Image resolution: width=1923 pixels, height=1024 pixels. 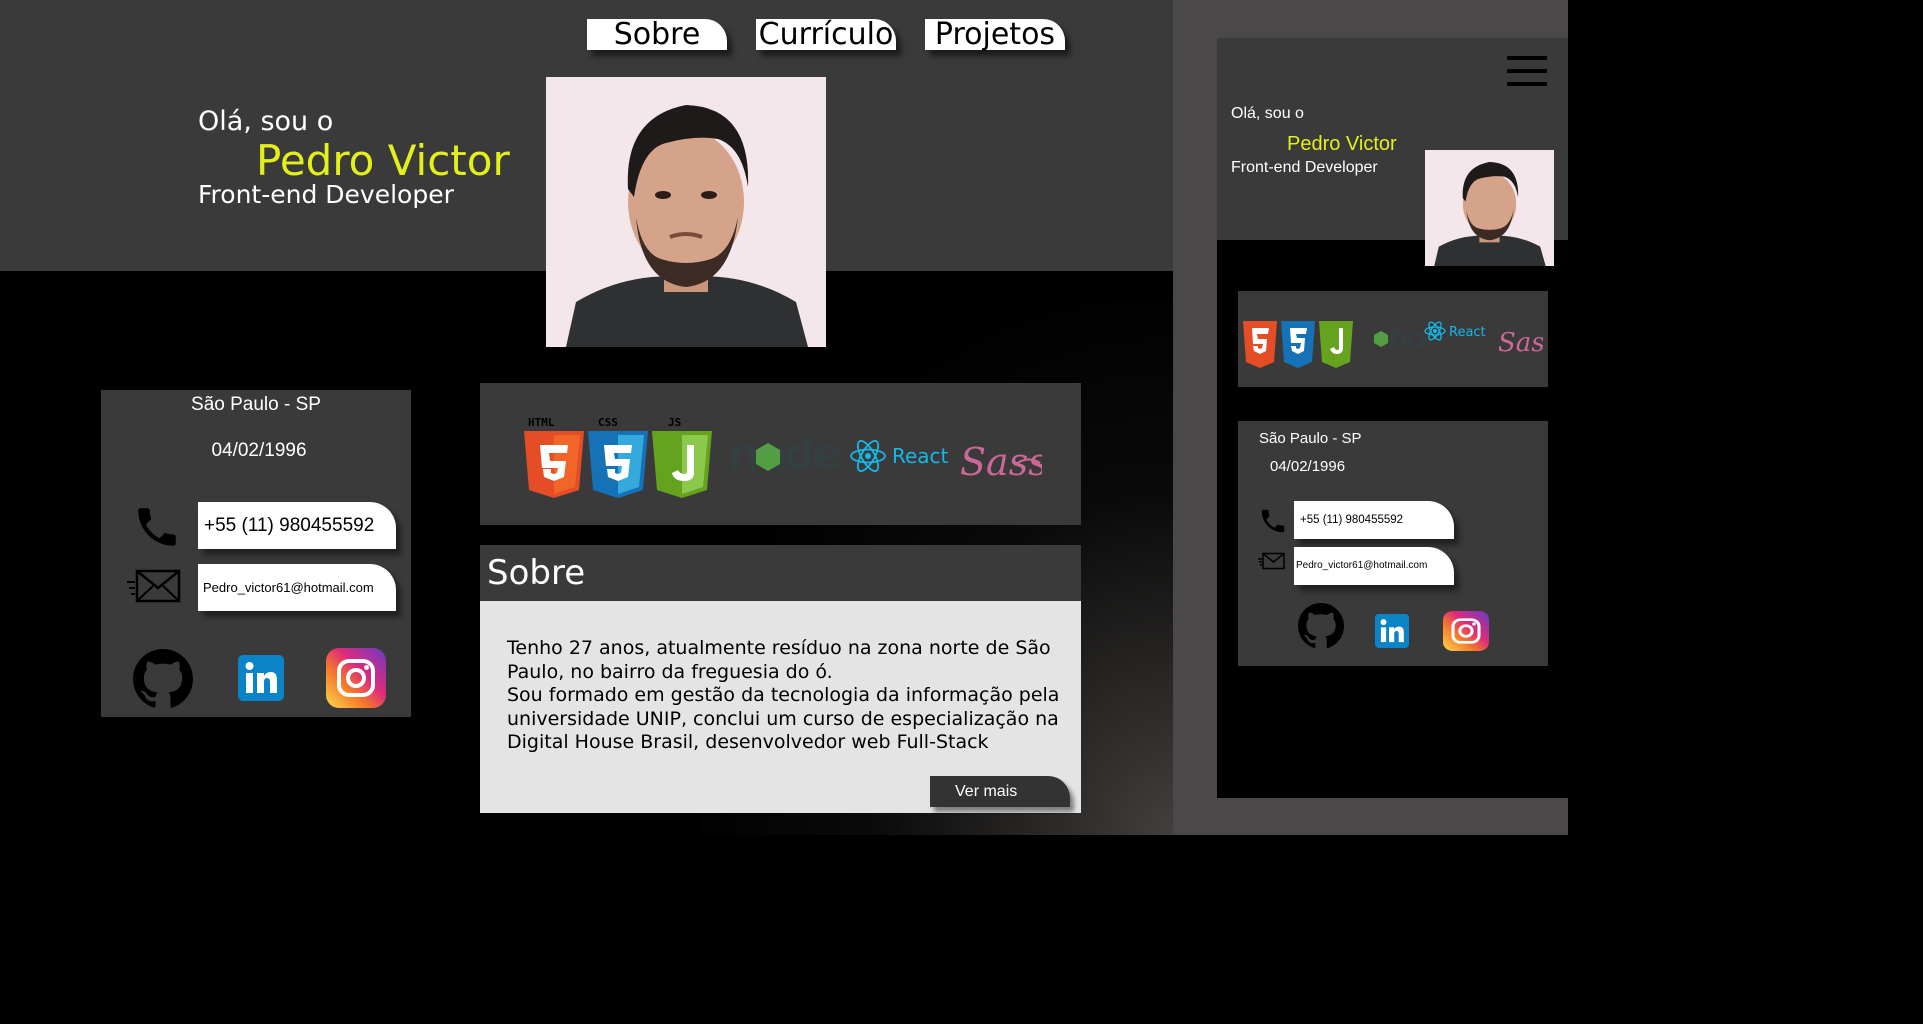 I want to click on profile-photo, so click(x=686, y=212).